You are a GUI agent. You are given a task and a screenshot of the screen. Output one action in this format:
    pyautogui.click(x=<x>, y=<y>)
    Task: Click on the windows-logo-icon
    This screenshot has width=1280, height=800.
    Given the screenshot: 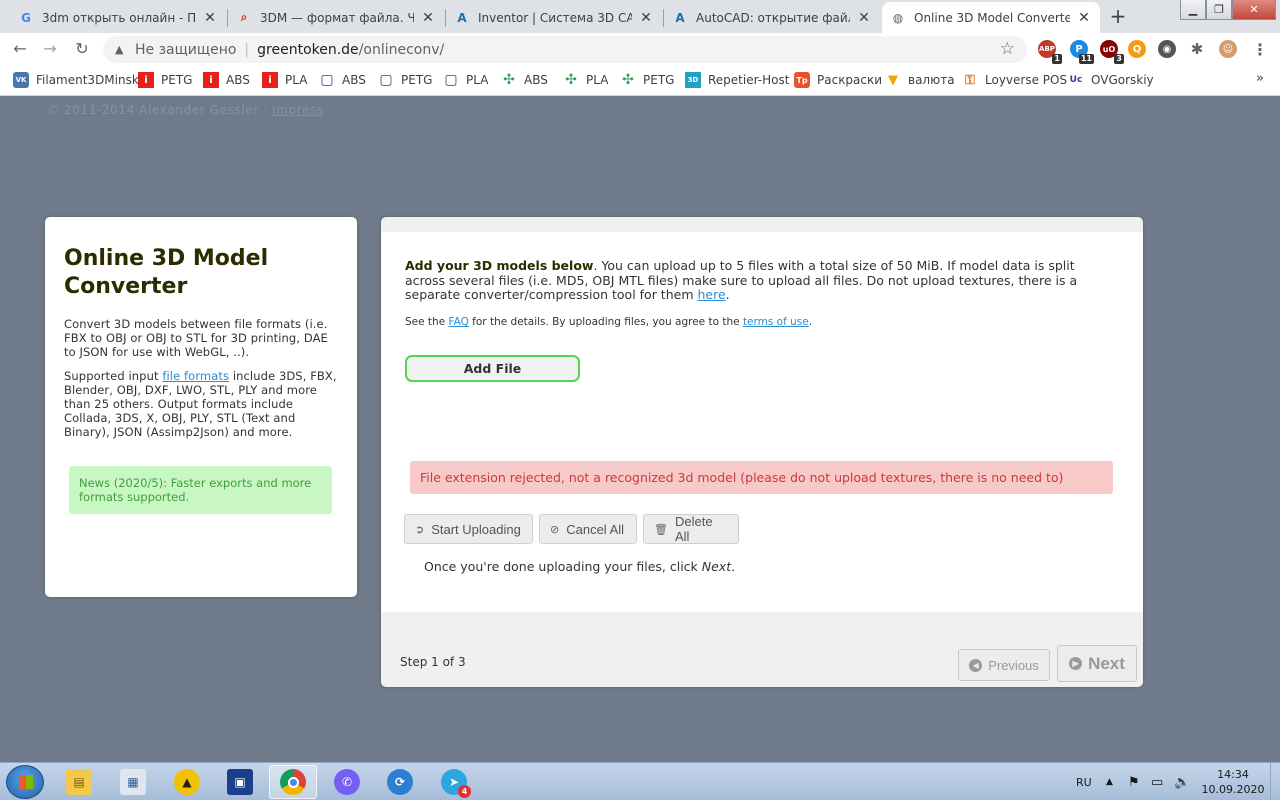 What is the action you would take?
    pyautogui.click(x=26, y=782)
    